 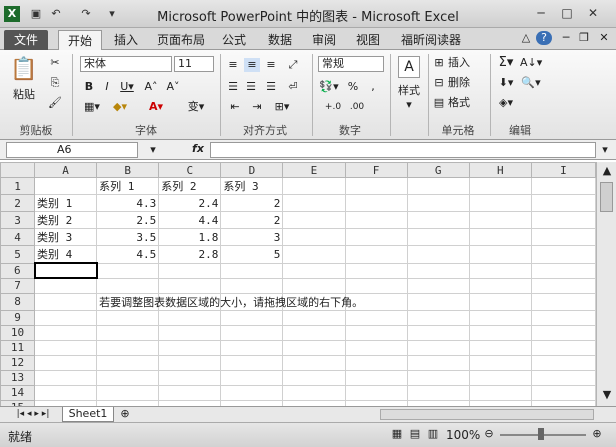 What do you see at coordinates (80, 40) in the screenshot?
I see `tab-home: 开始` at bounding box center [80, 40].